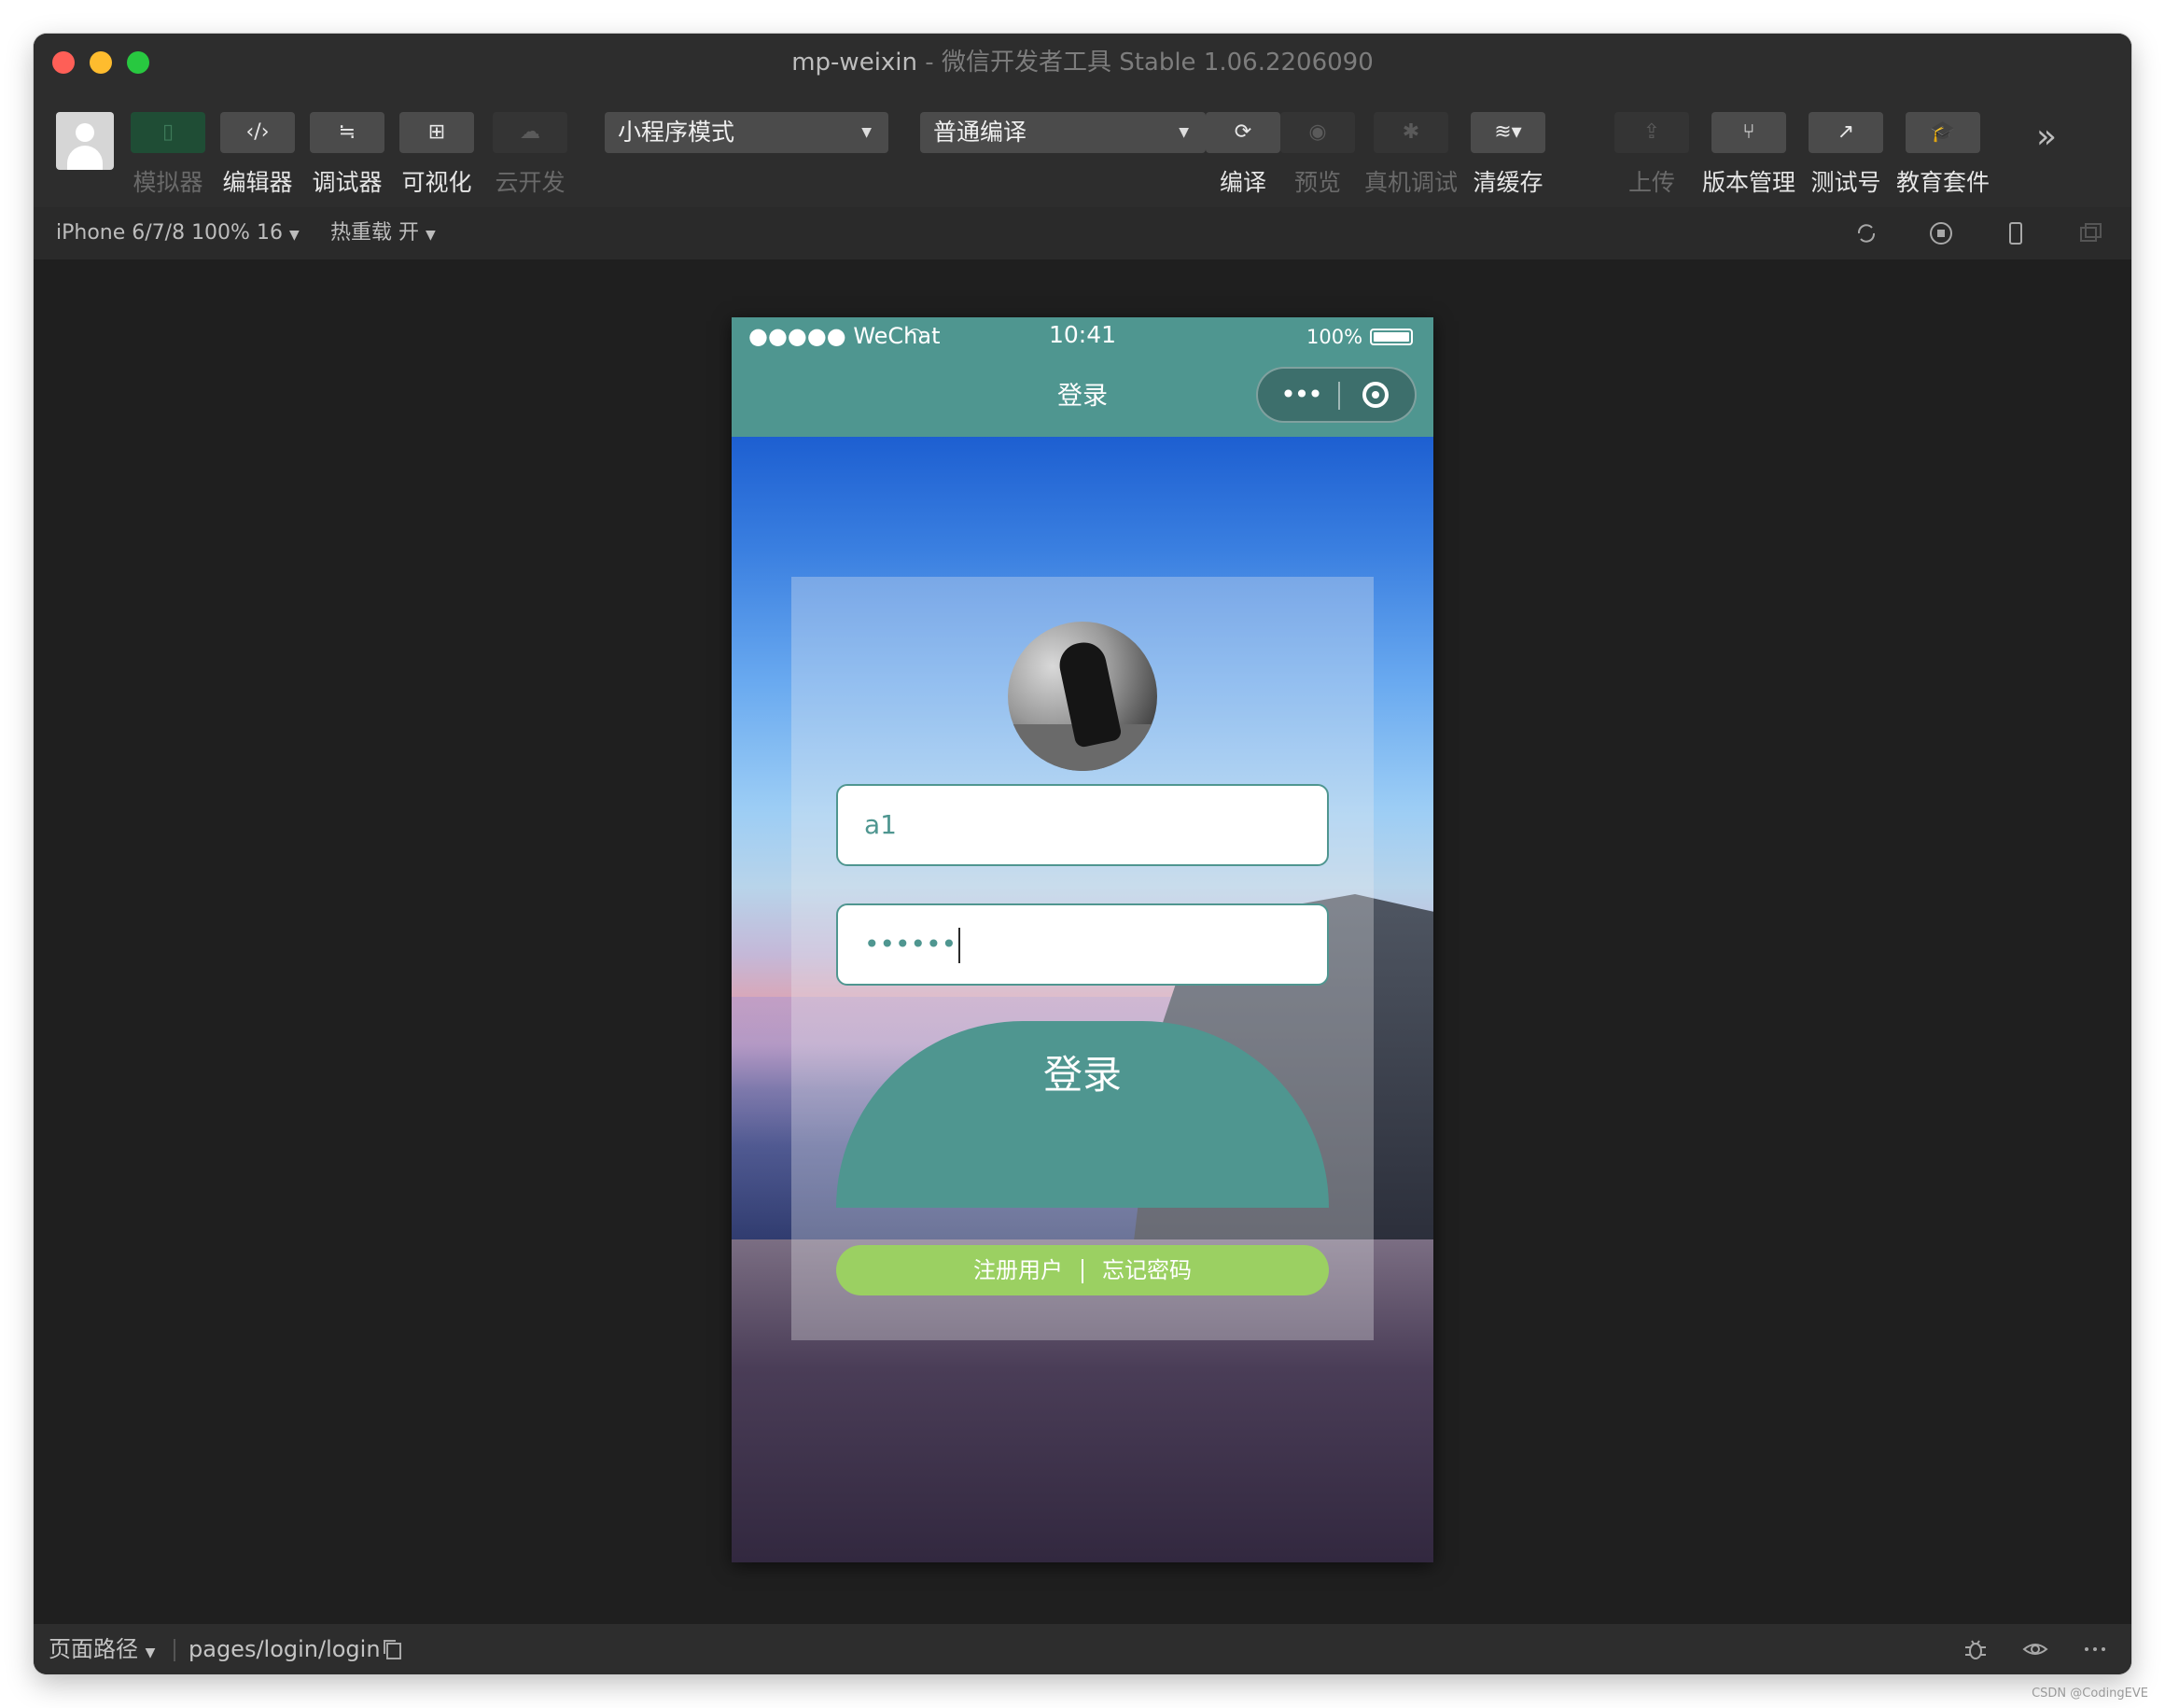  What do you see at coordinates (436, 155) in the screenshot?
I see `visualization-tool: ⊞ 可视化` at bounding box center [436, 155].